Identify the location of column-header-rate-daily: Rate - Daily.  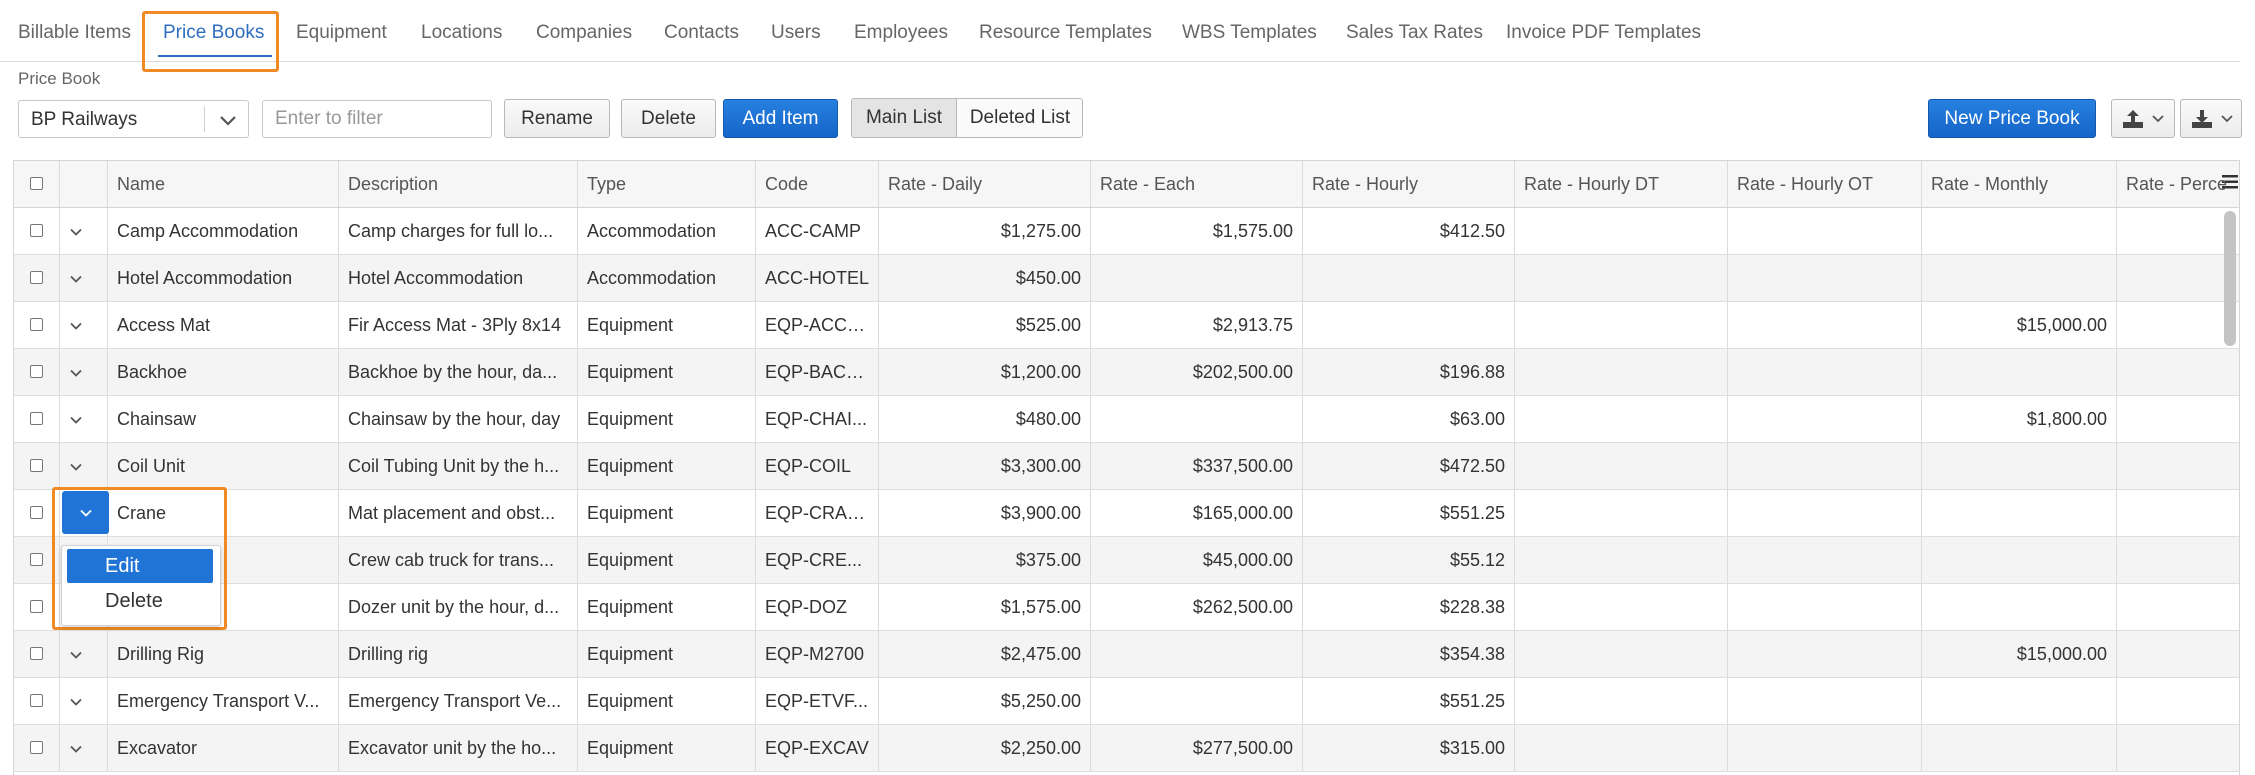
(985, 184).